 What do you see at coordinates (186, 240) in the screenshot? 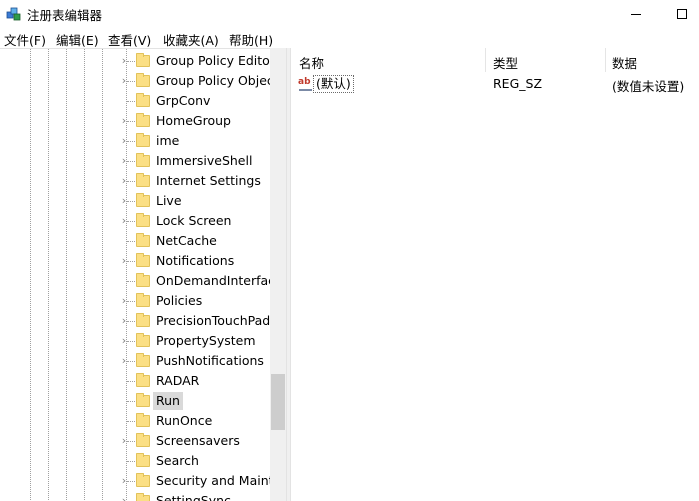
I see `tree-item-label: NetCache` at bounding box center [186, 240].